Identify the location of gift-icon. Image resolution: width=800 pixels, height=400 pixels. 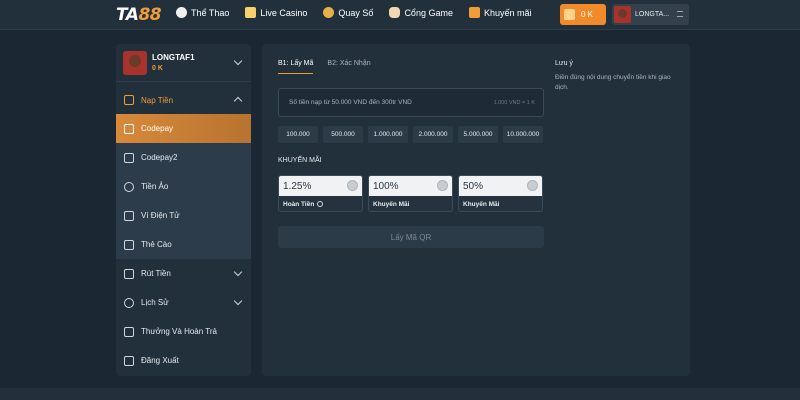
(474, 12).